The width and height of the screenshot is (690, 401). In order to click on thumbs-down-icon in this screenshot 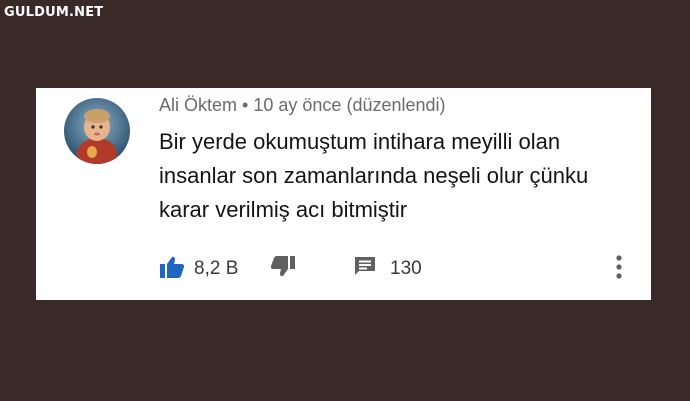, I will do `click(283, 269)`.